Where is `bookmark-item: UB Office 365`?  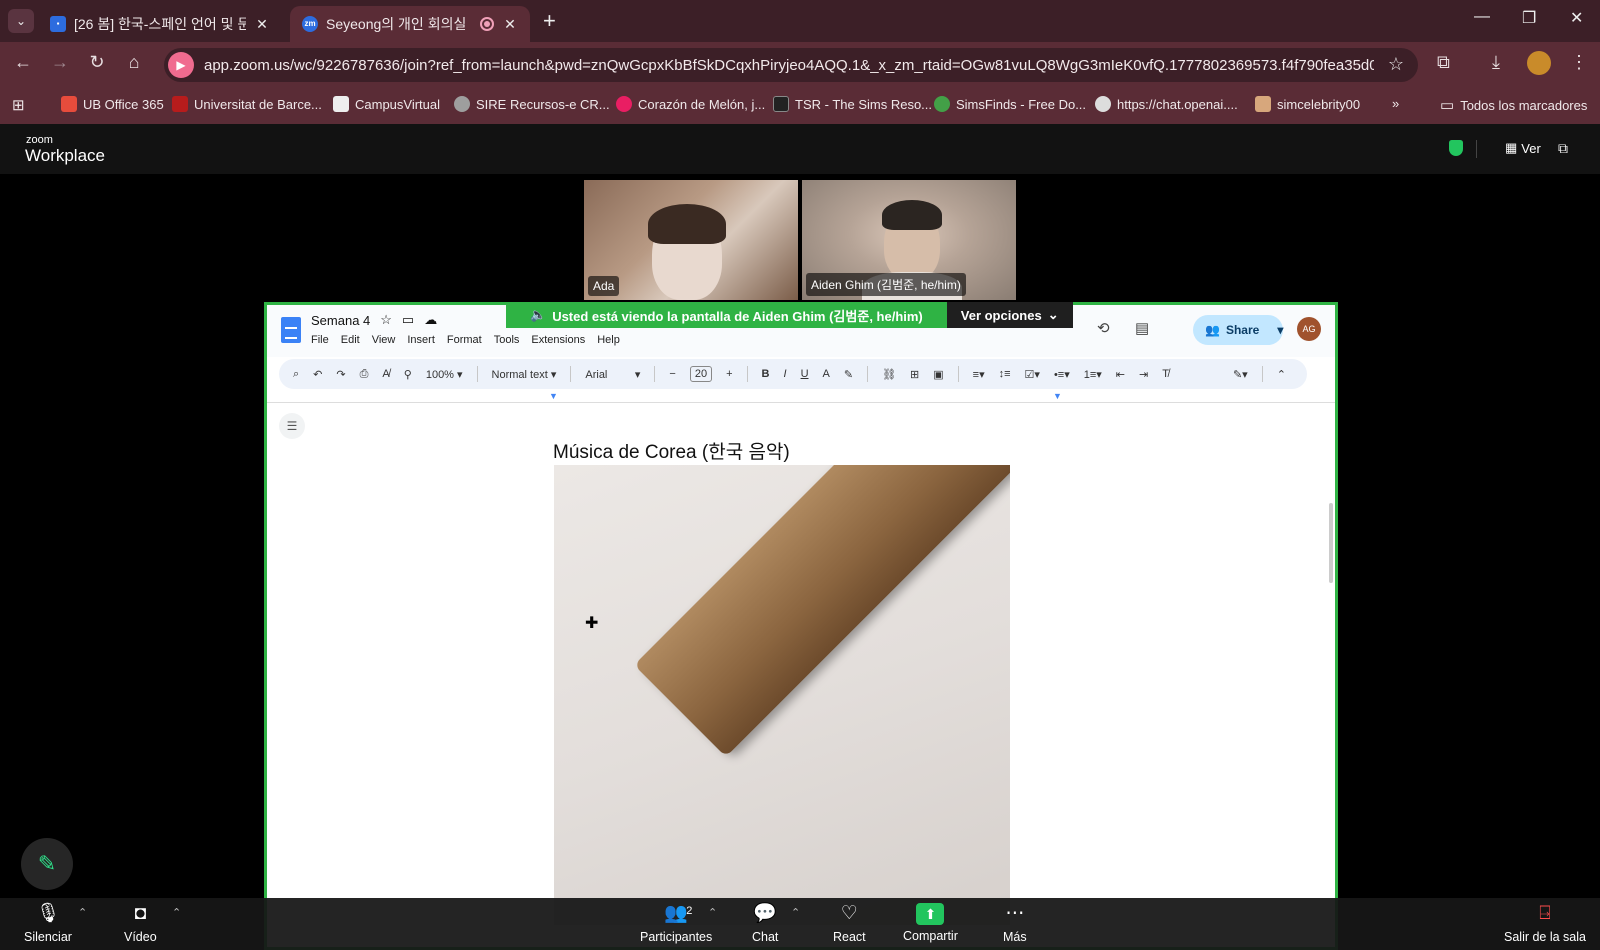
bookmark-item: UB Office 365 is located at coordinates (112, 104).